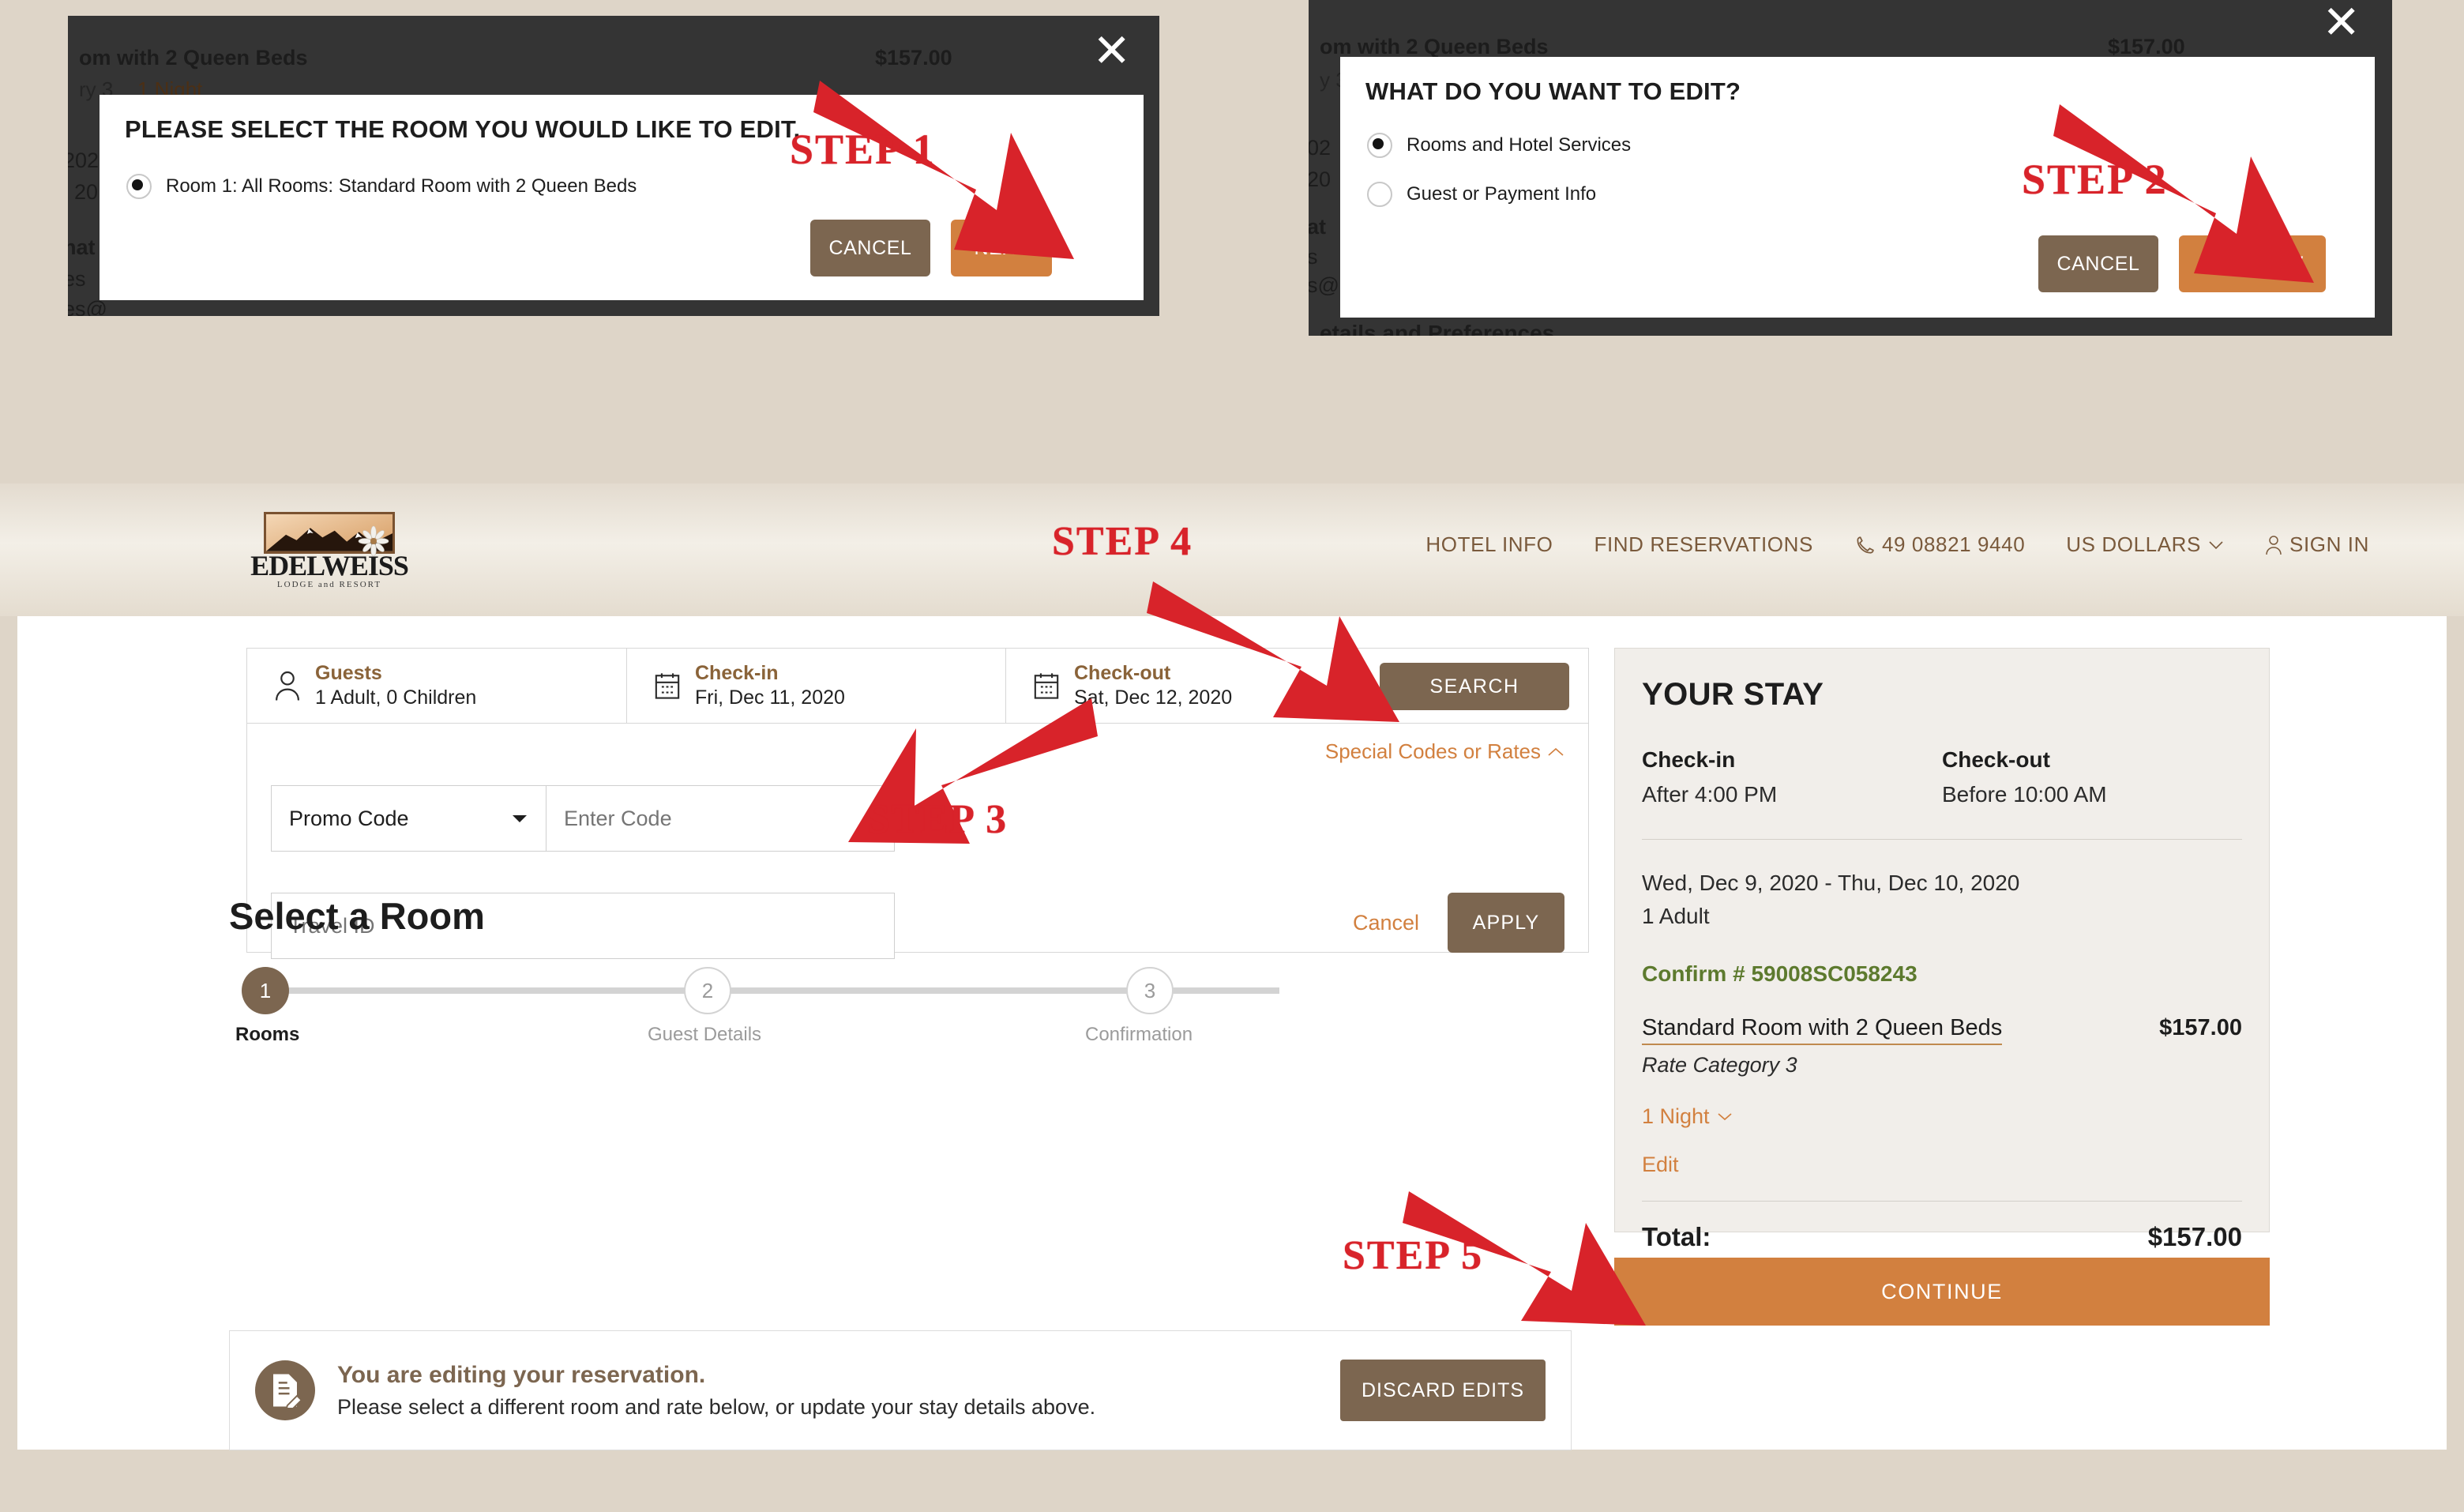 Image resolution: width=2464 pixels, height=1512 pixels. I want to click on step3-label: STEP 3, so click(938, 819).